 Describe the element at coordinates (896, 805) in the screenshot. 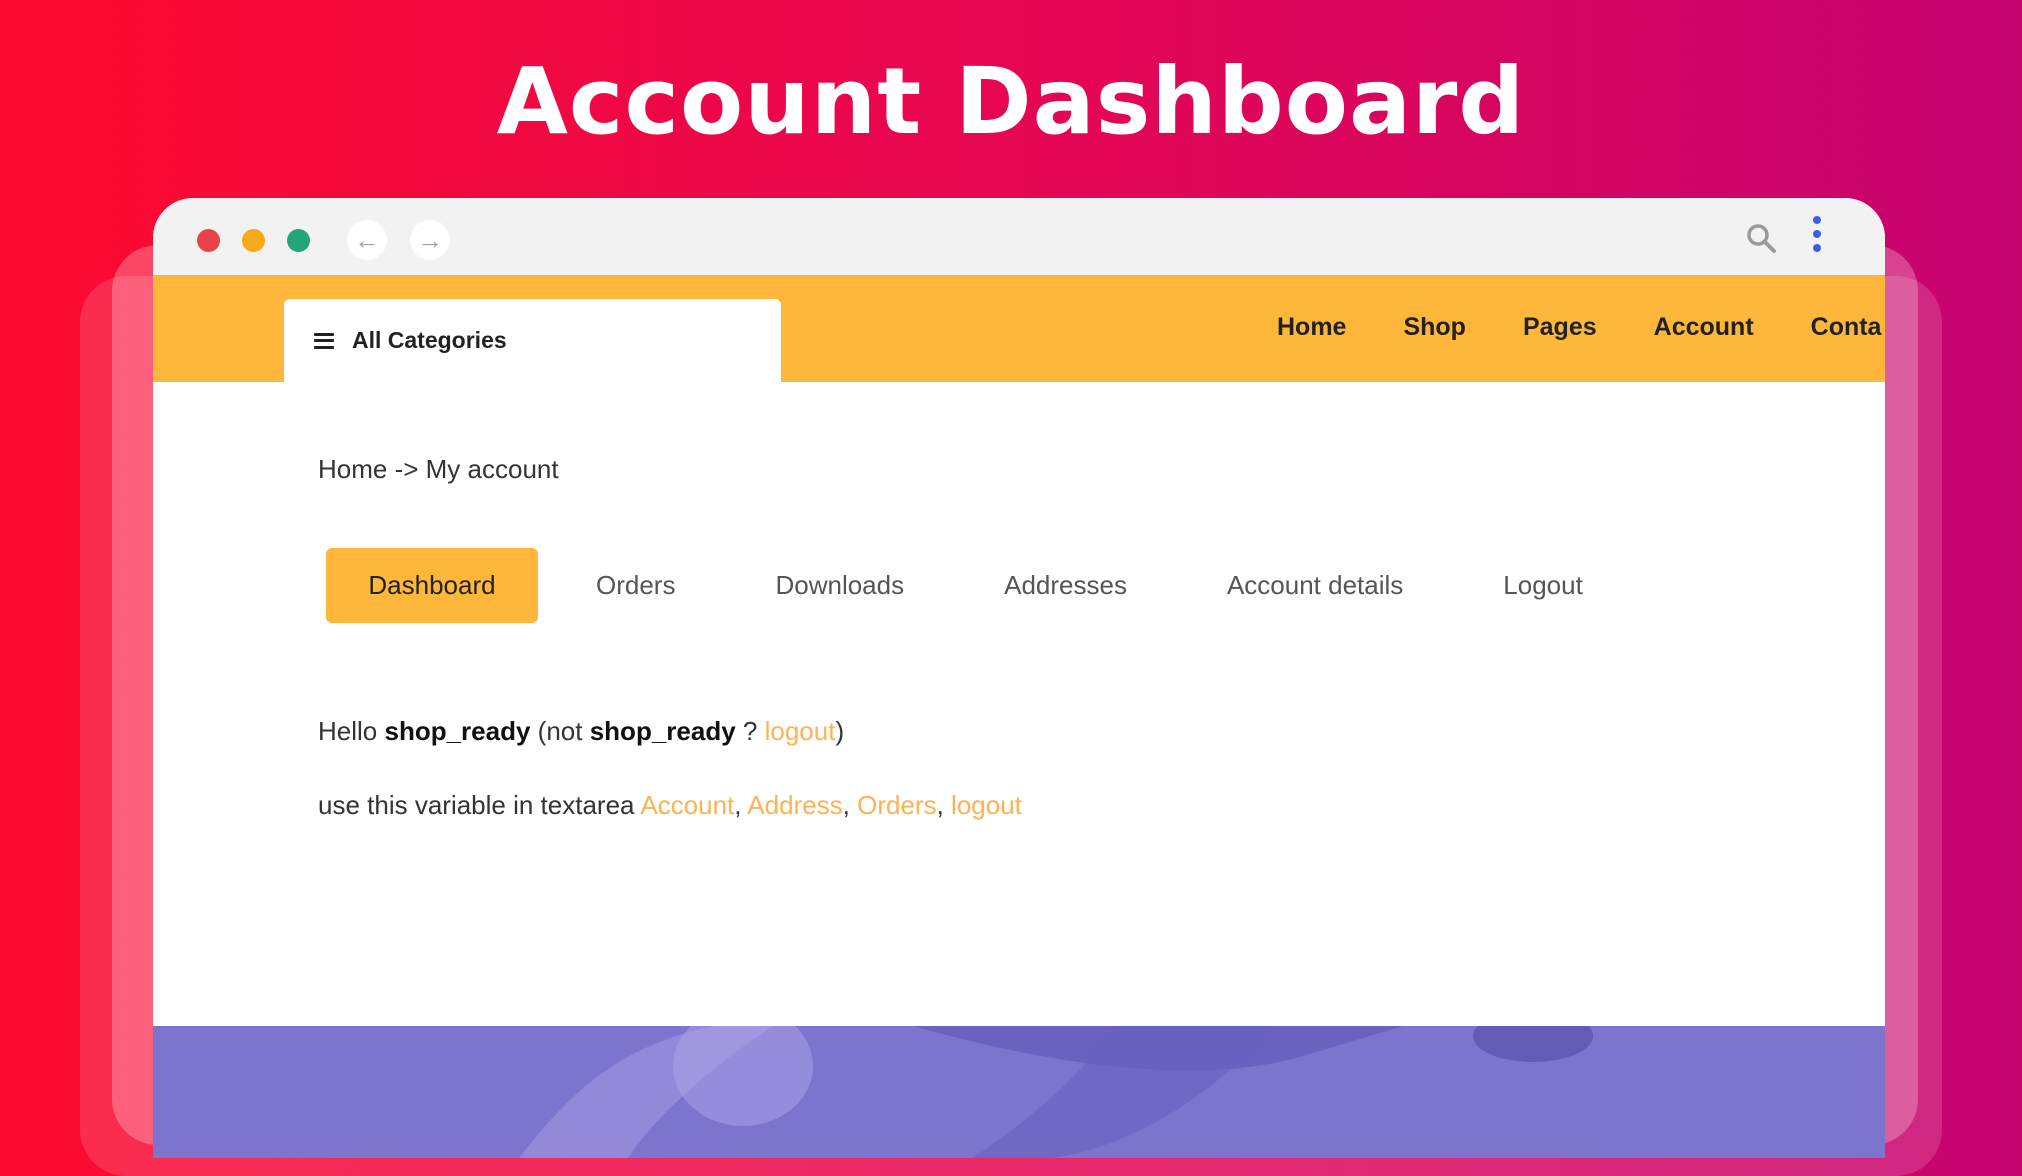

I see `hint-link-orders: Orders` at that location.